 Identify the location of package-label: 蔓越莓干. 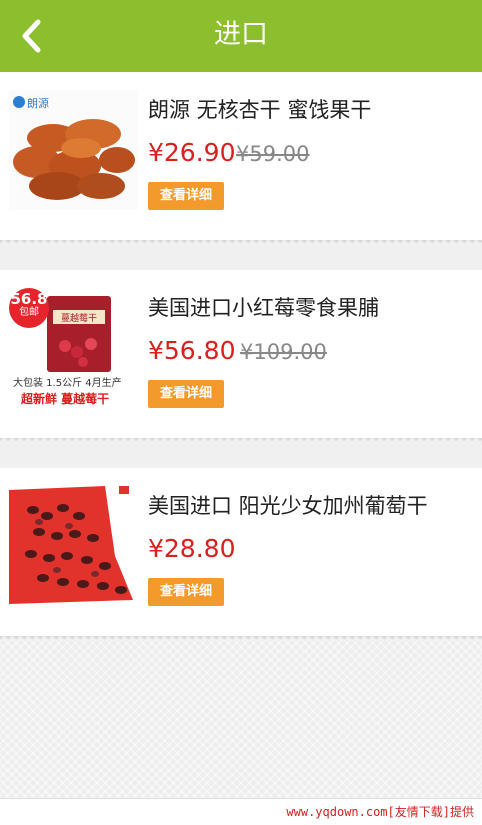
(79, 318).